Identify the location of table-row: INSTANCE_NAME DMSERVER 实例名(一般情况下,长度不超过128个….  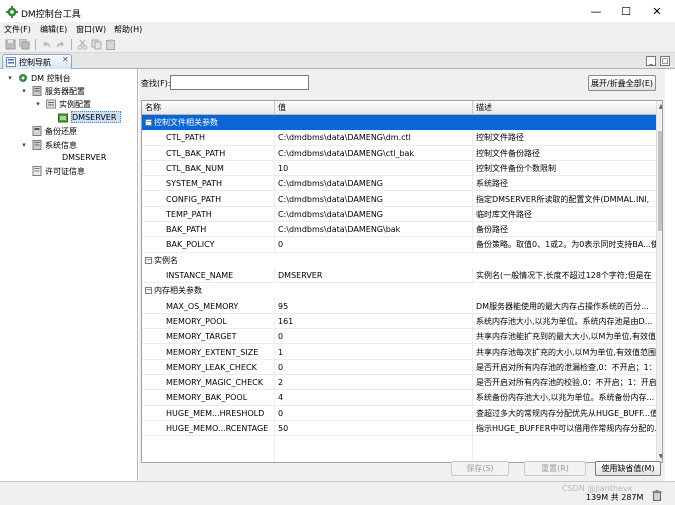
(399, 276).